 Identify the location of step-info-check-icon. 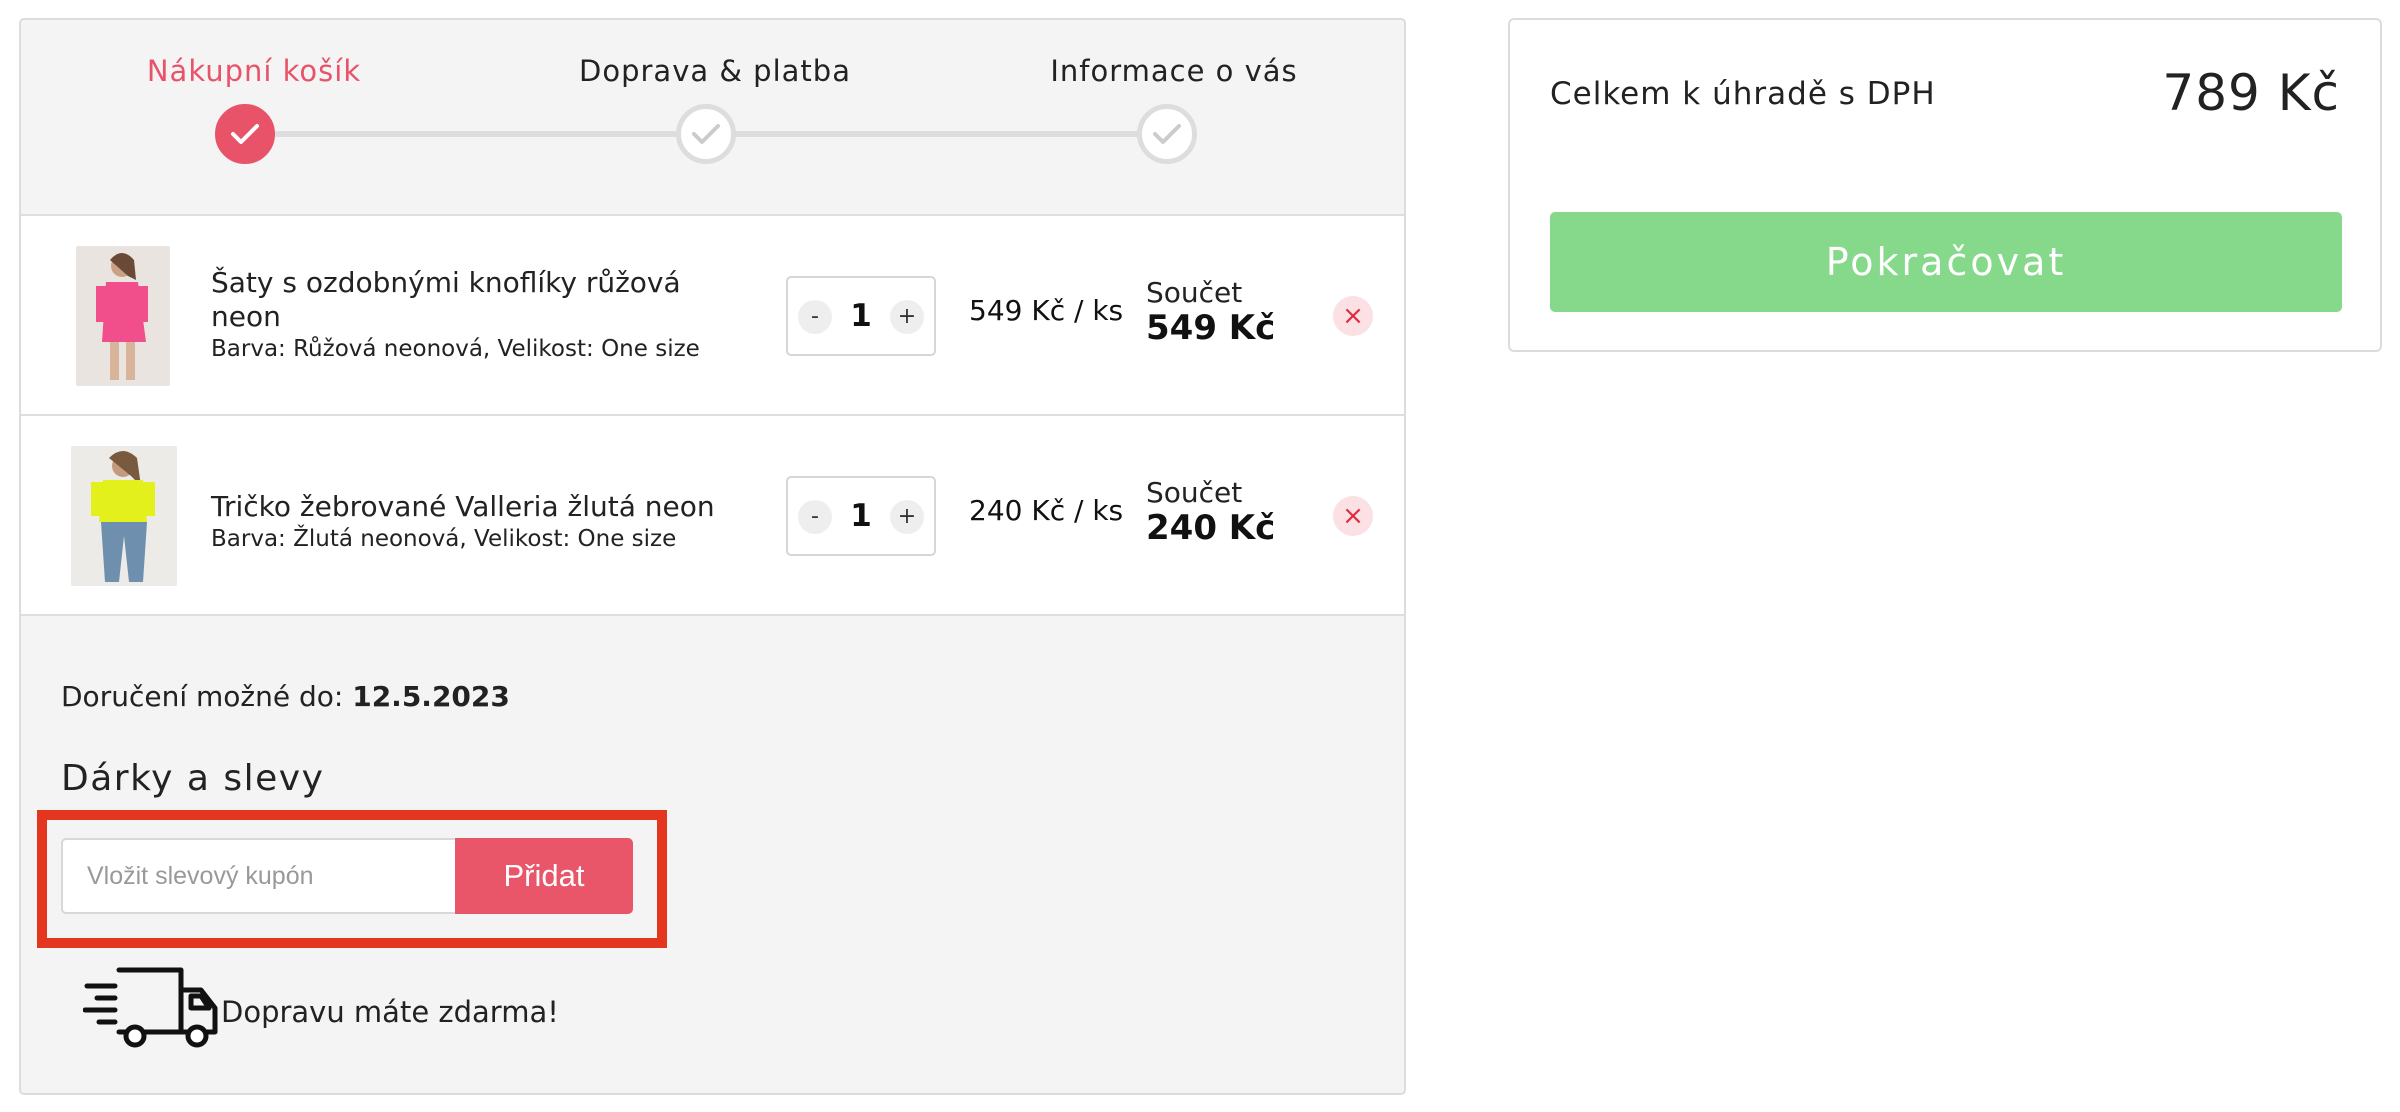
(1167, 134).